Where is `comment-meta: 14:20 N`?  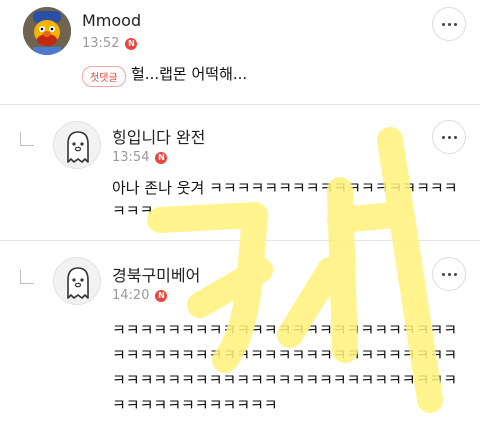
comment-meta: 14:20 N is located at coordinates (140, 295).